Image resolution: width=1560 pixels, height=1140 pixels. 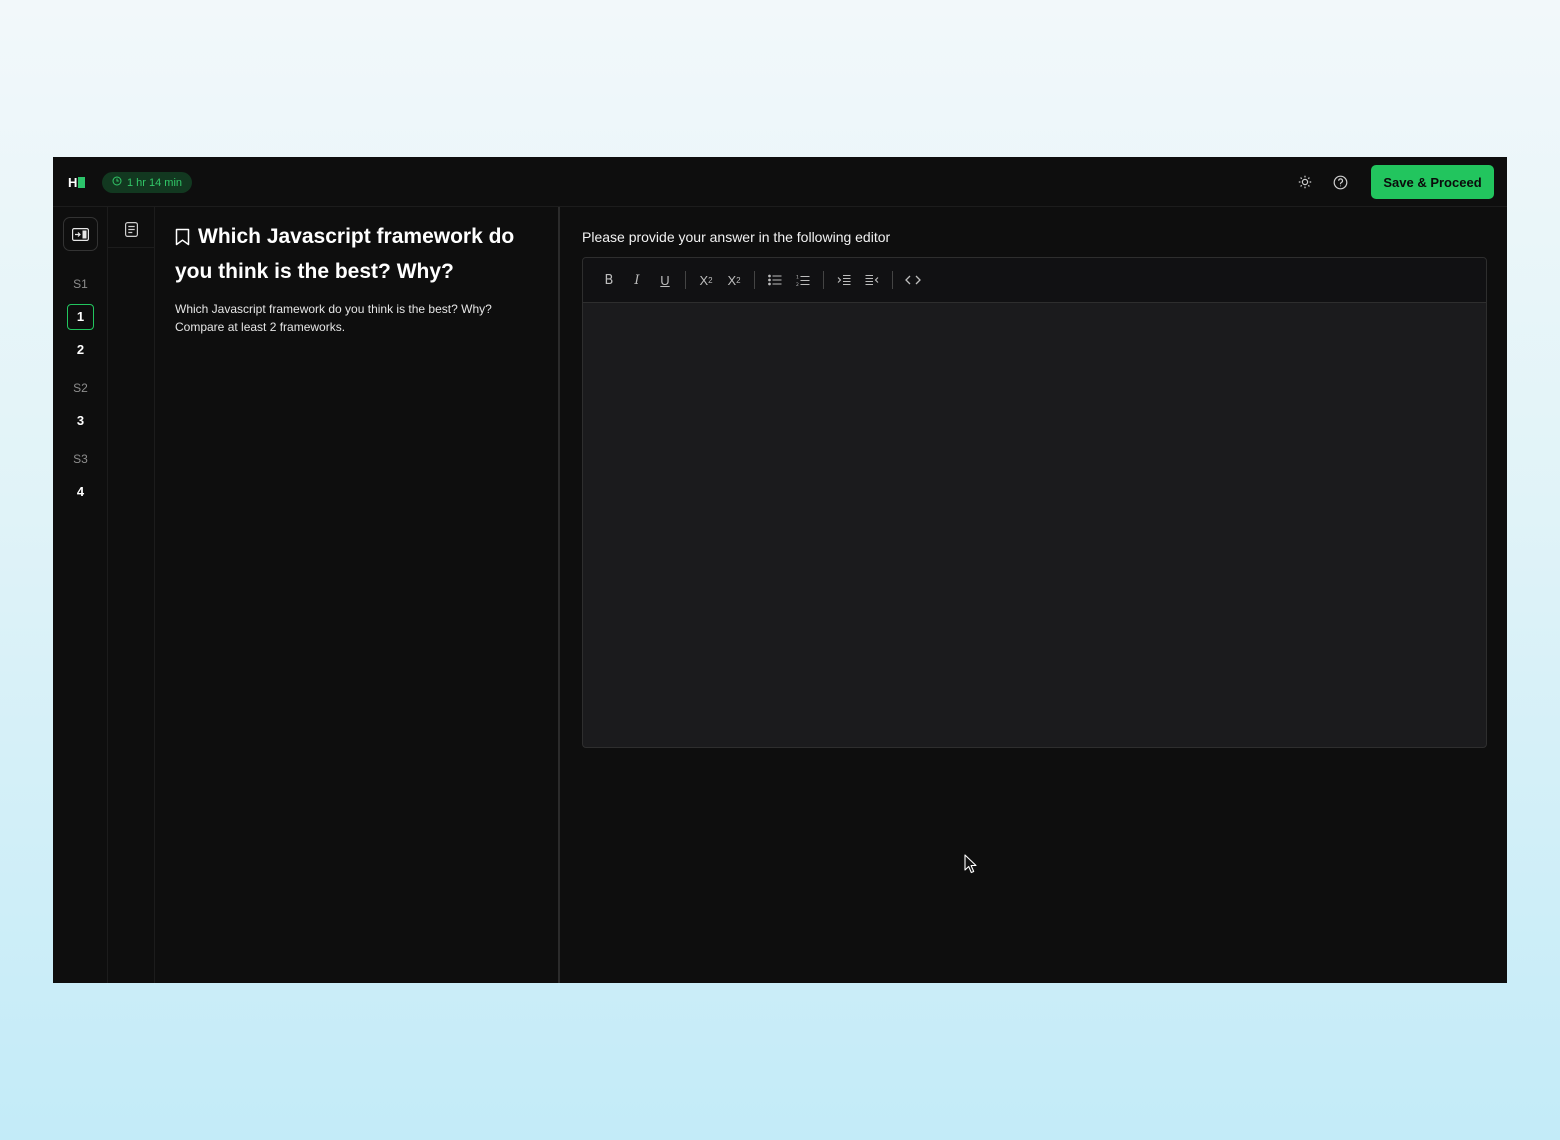 What do you see at coordinates (80, 284) in the screenshot?
I see `section-label-s1: S1` at bounding box center [80, 284].